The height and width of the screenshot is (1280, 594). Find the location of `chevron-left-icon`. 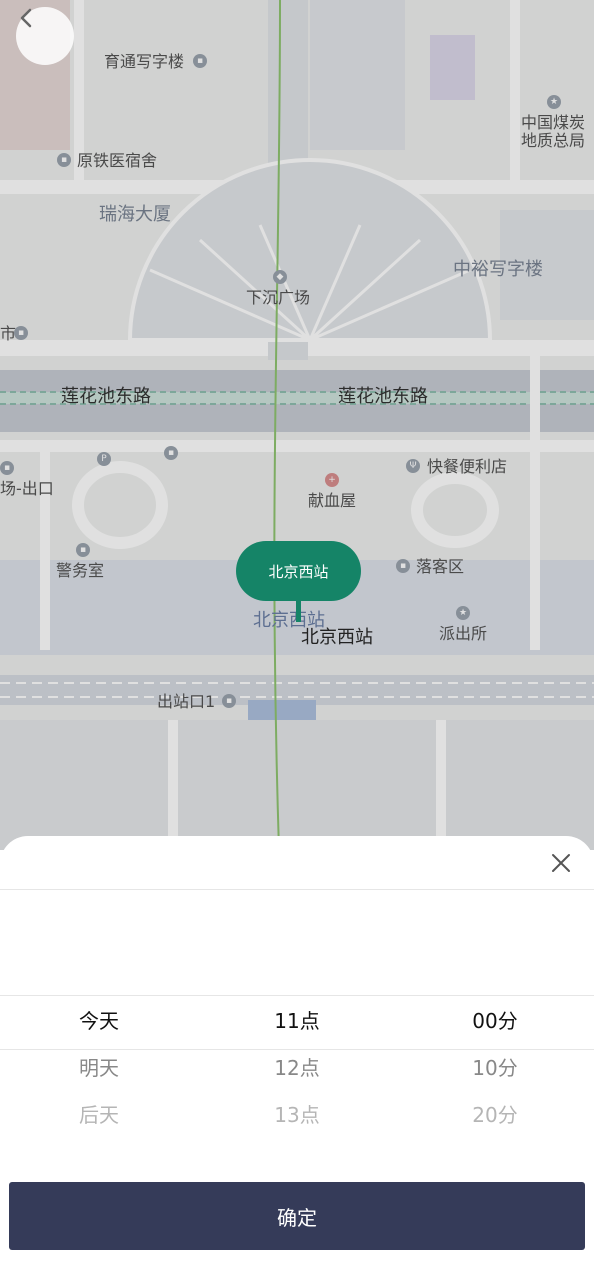

chevron-left-icon is located at coordinates (26, 18).